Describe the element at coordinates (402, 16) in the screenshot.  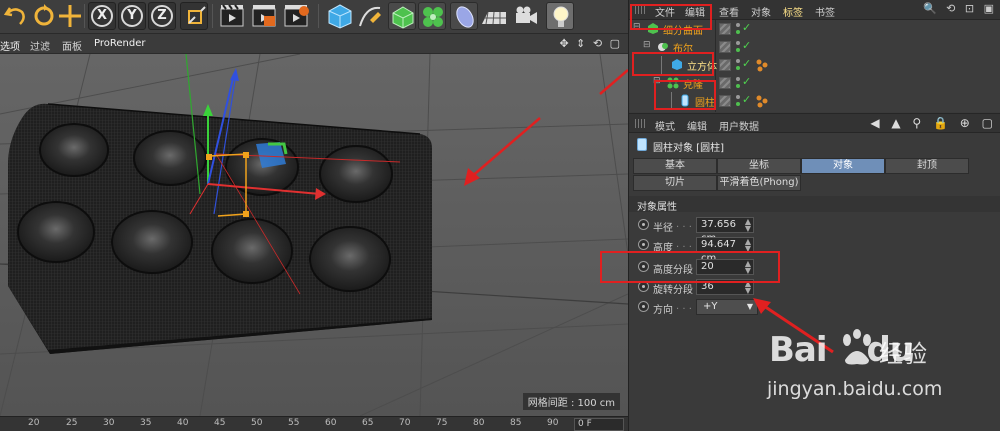
I see `subdivision-surface-icon` at that location.